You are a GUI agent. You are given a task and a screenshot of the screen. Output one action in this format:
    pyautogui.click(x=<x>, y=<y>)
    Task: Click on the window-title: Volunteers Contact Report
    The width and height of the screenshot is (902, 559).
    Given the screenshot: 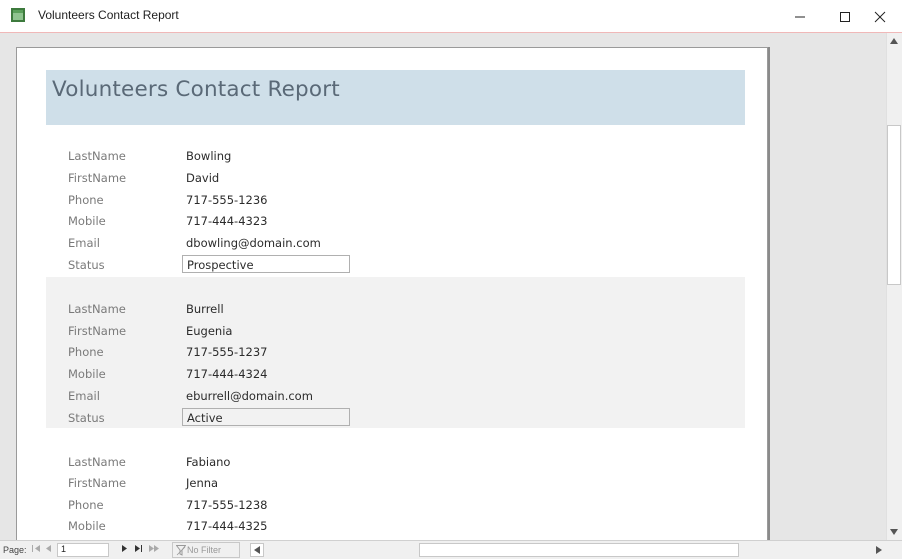 What is the action you would take?
    pyautogui.click(x=108, y=15)
    